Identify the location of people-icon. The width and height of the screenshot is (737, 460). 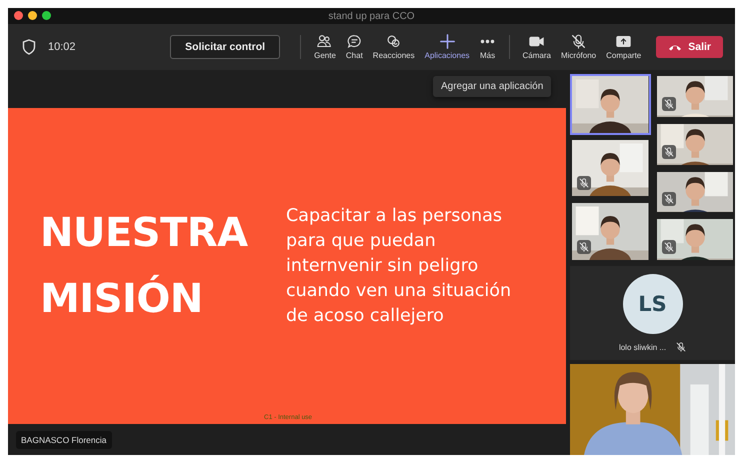
(324, 41).